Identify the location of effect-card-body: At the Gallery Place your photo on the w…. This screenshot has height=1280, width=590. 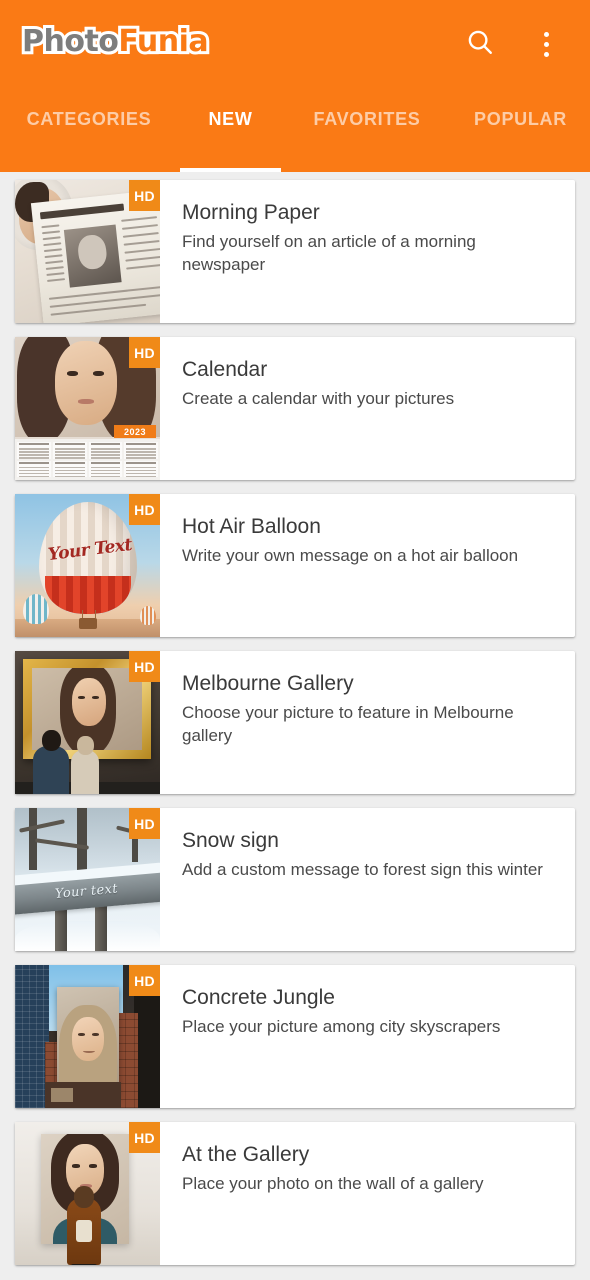
(367, 1193).